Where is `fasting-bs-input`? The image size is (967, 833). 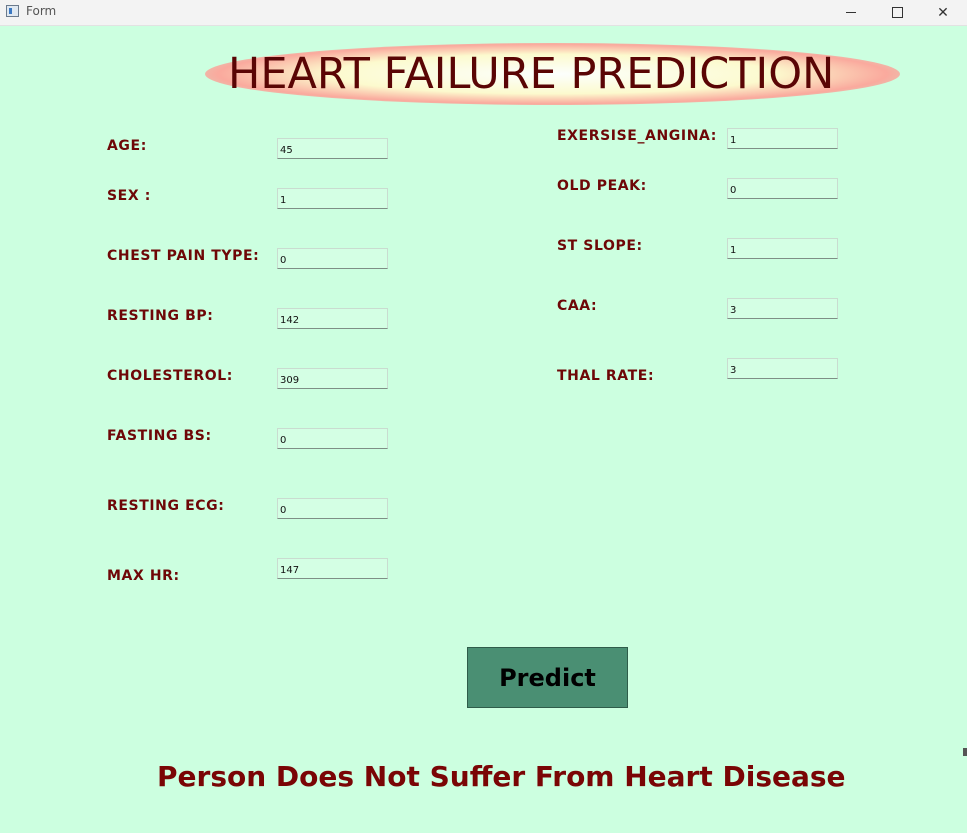 fasting-bs-input is located at coordinates (332, 438).